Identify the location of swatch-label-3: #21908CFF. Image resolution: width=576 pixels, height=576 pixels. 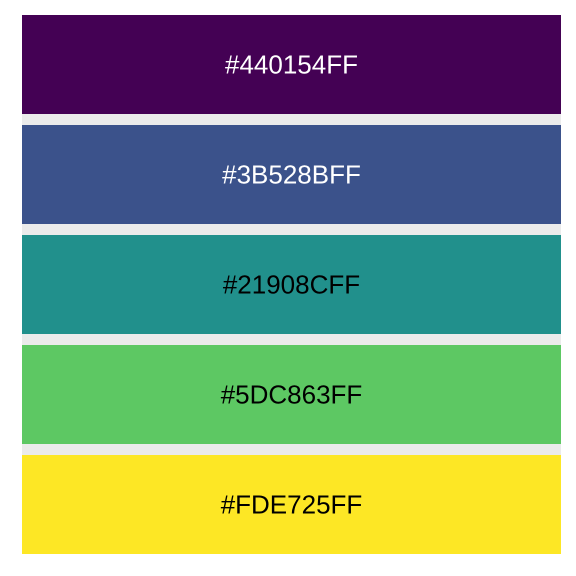
(291, 285).